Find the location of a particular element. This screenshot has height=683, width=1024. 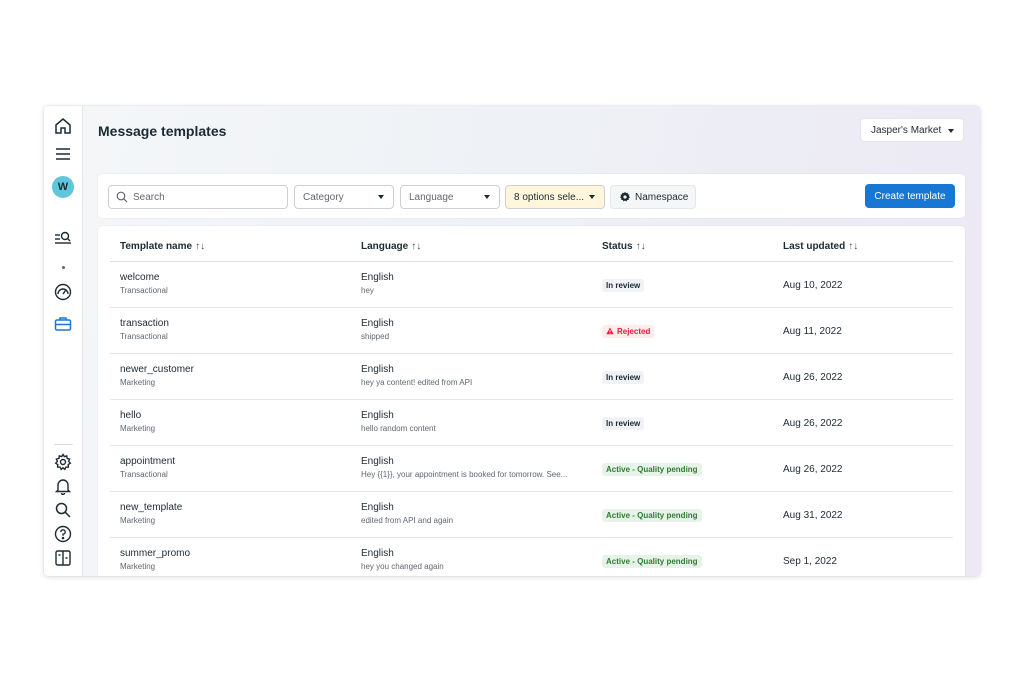

briefcase-icon is located at coordinates (63, 324).